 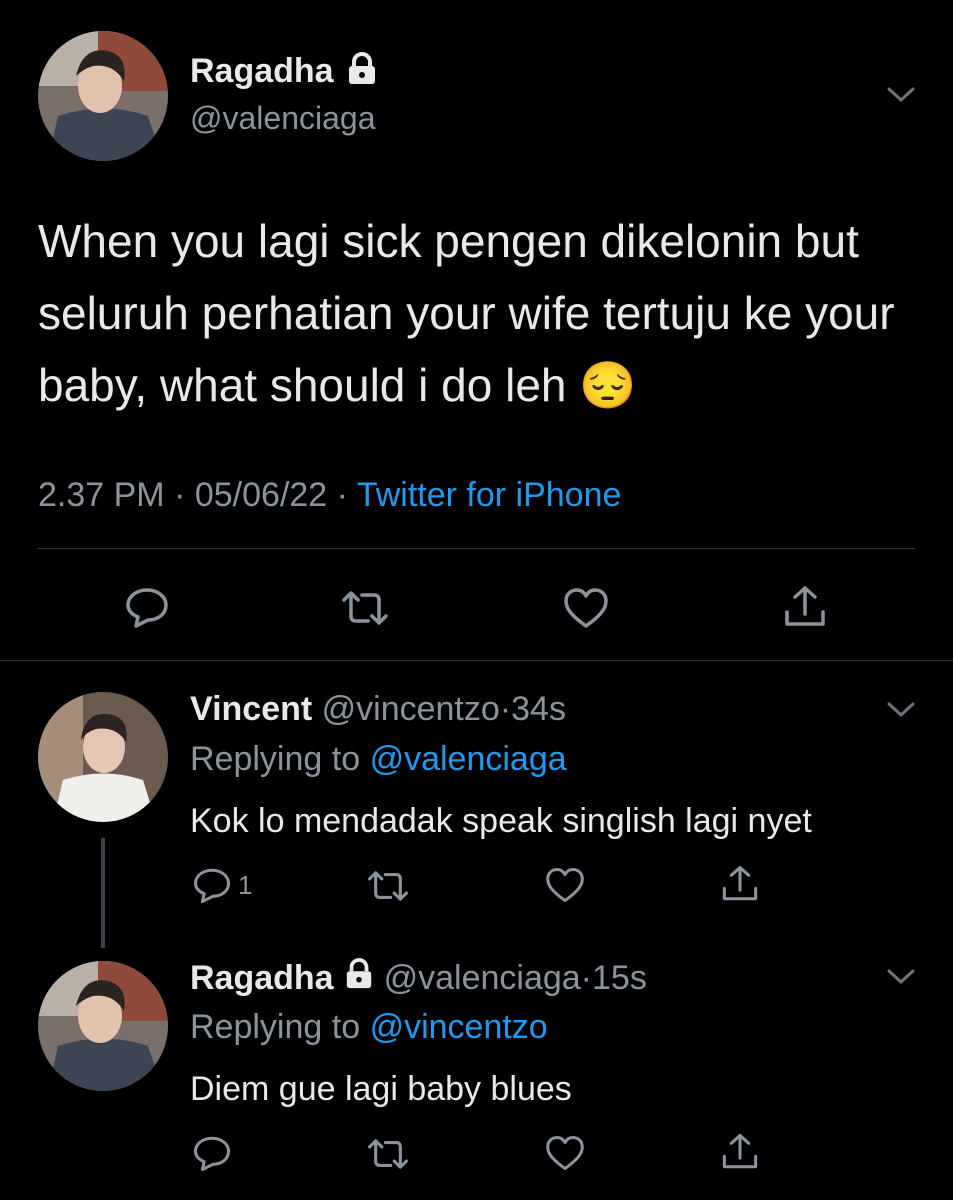 What do you see at coordinates (251, 709) in the screenshot?
I see `author-name: Vincent` at bounding box center [251, 709].